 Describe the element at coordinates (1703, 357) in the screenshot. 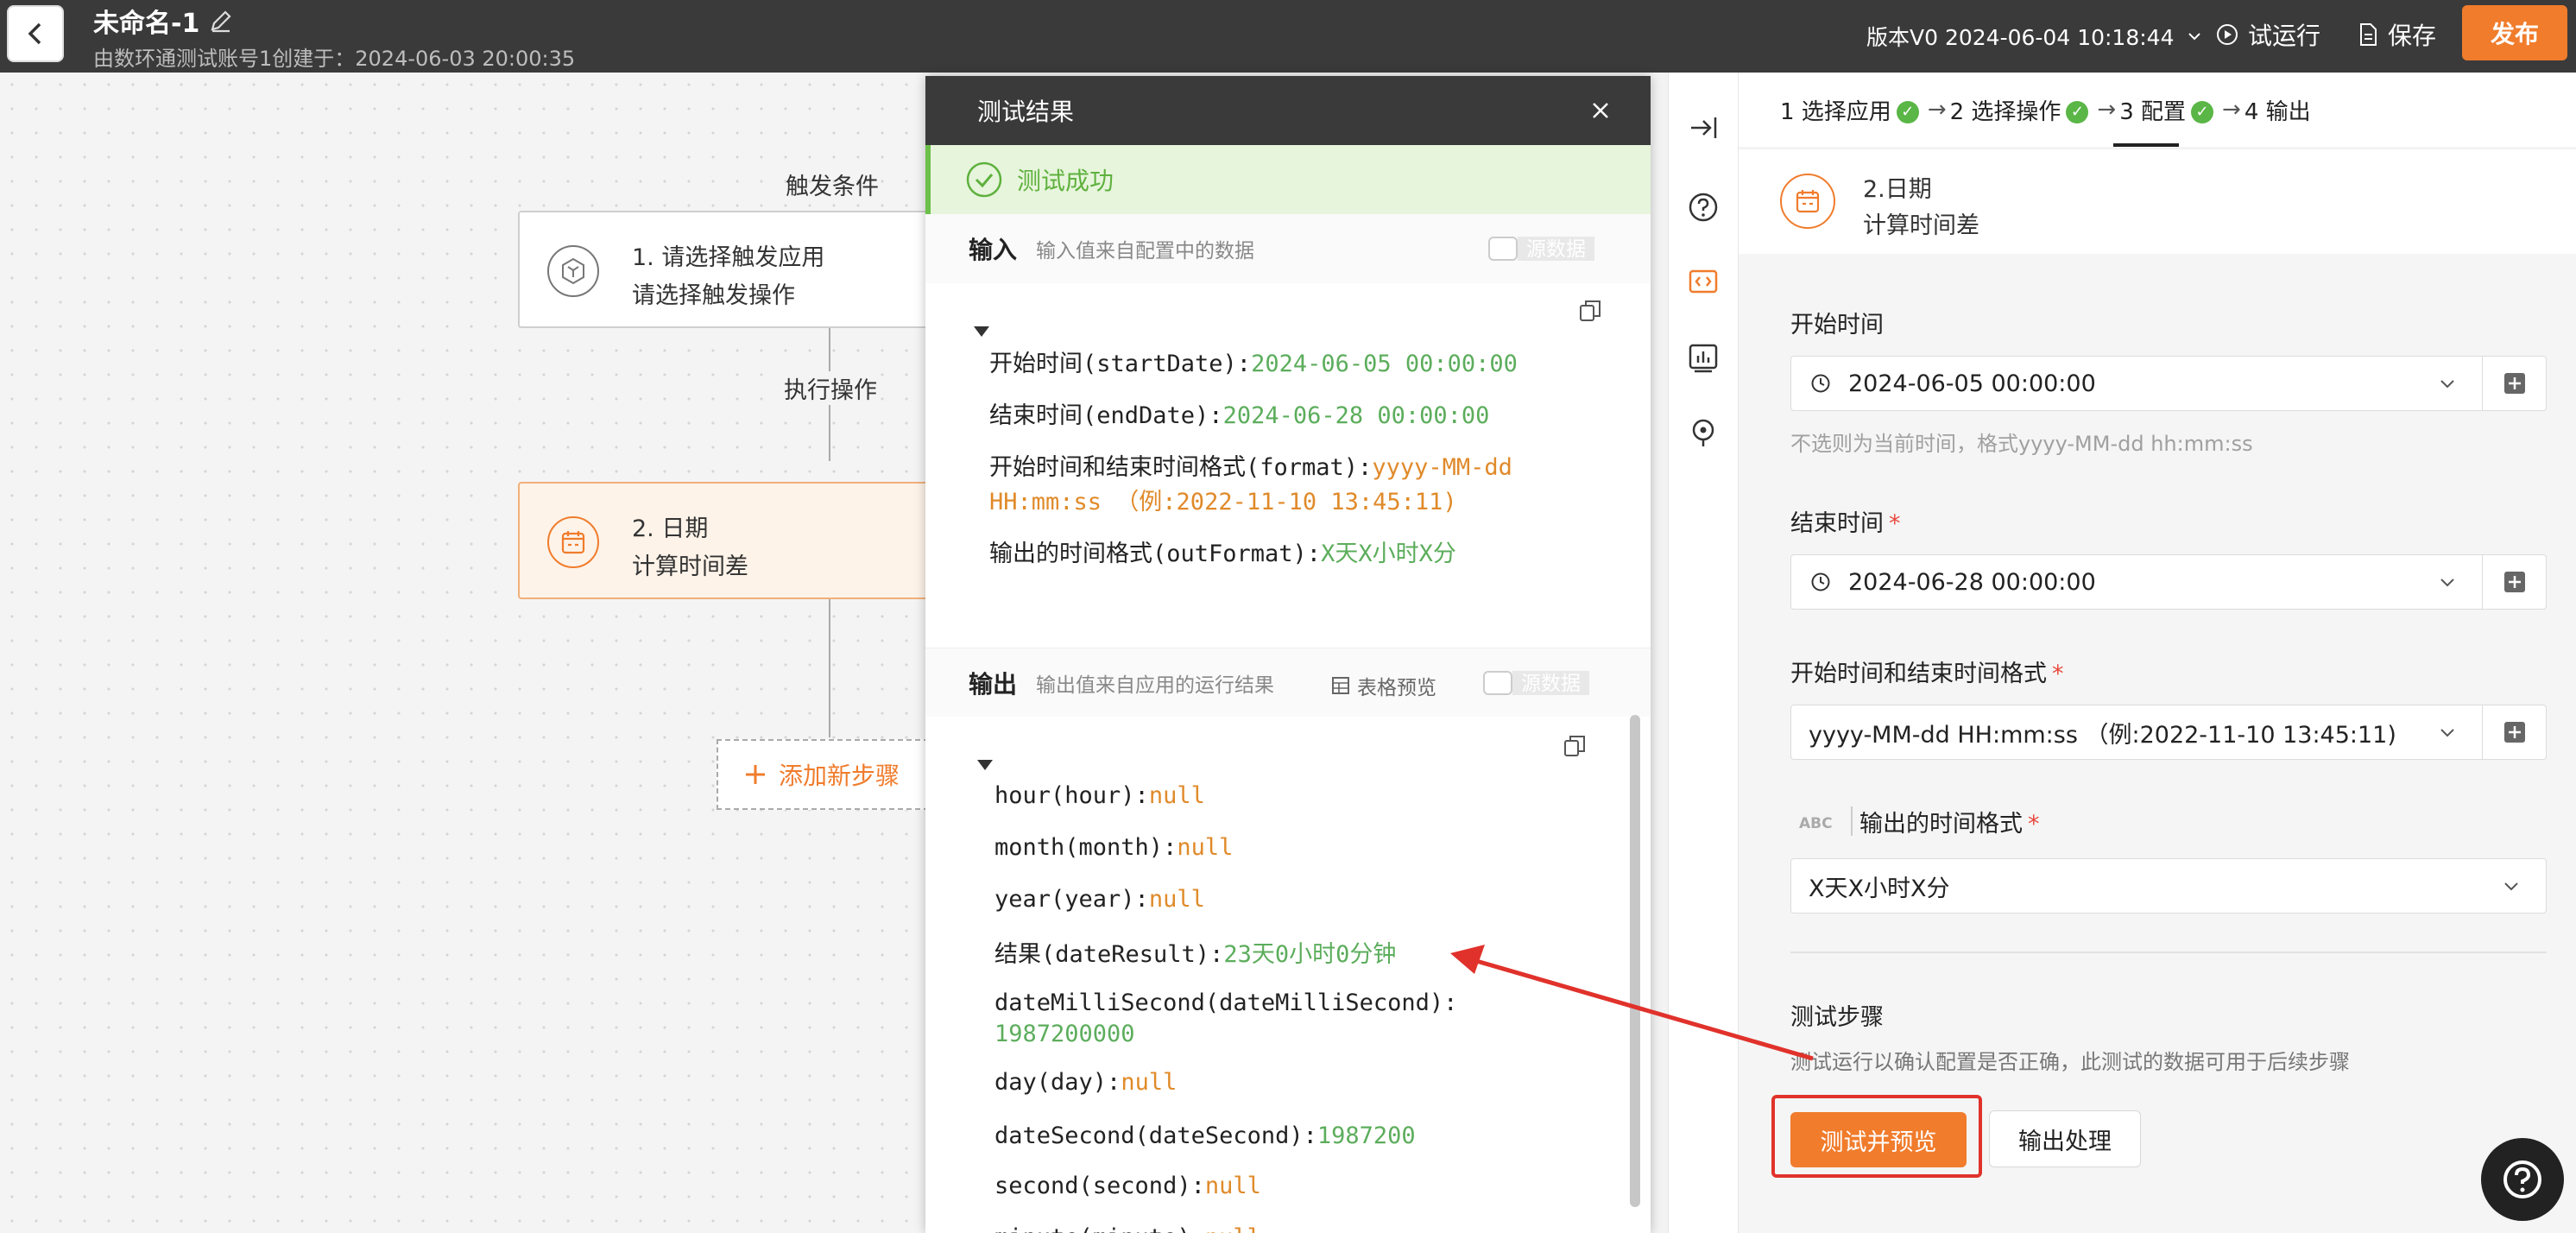

I see `chart-icon` at that location.